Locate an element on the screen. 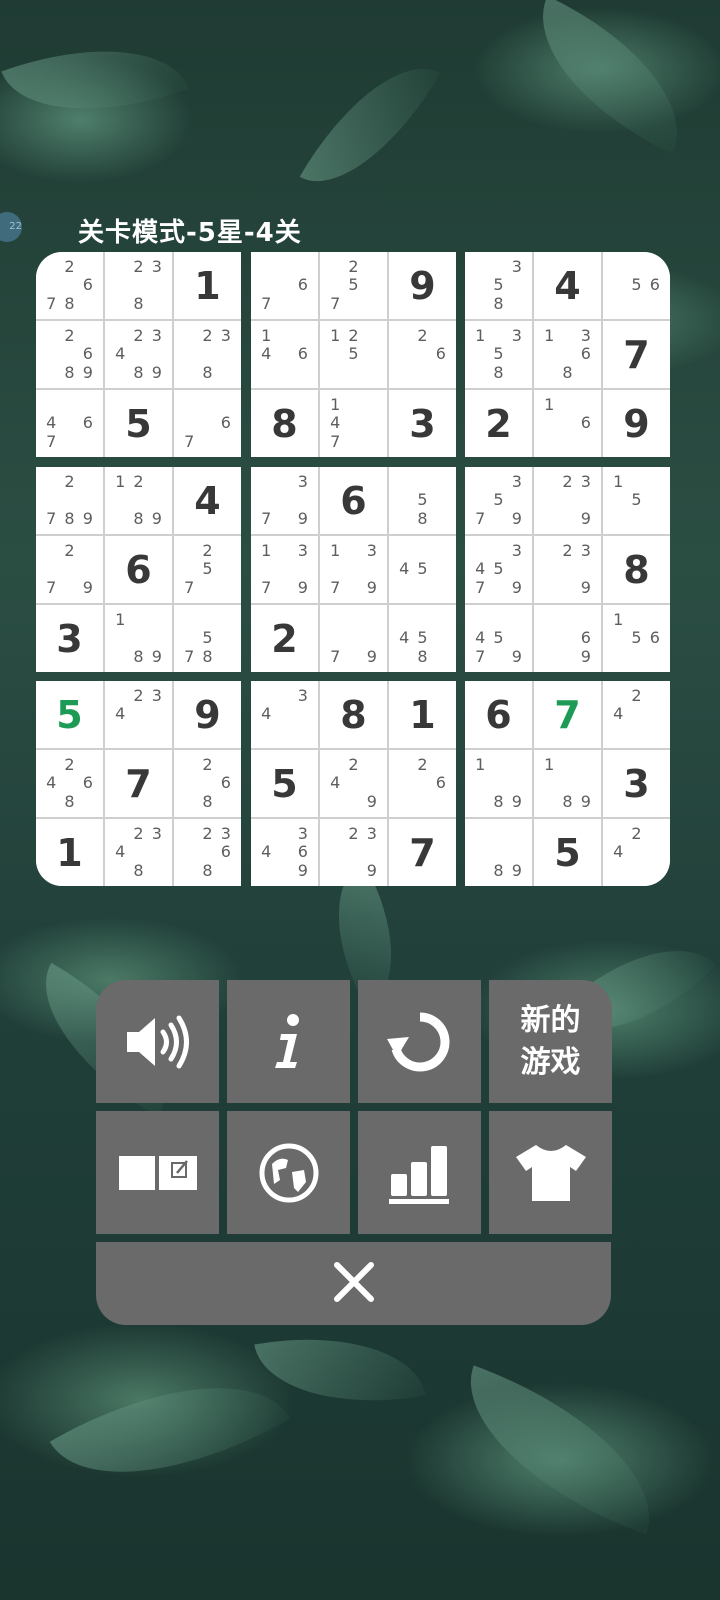 This screenshot has height=1600, width=720. sudoku-cell: 69 is located at coordinates (567, 638).